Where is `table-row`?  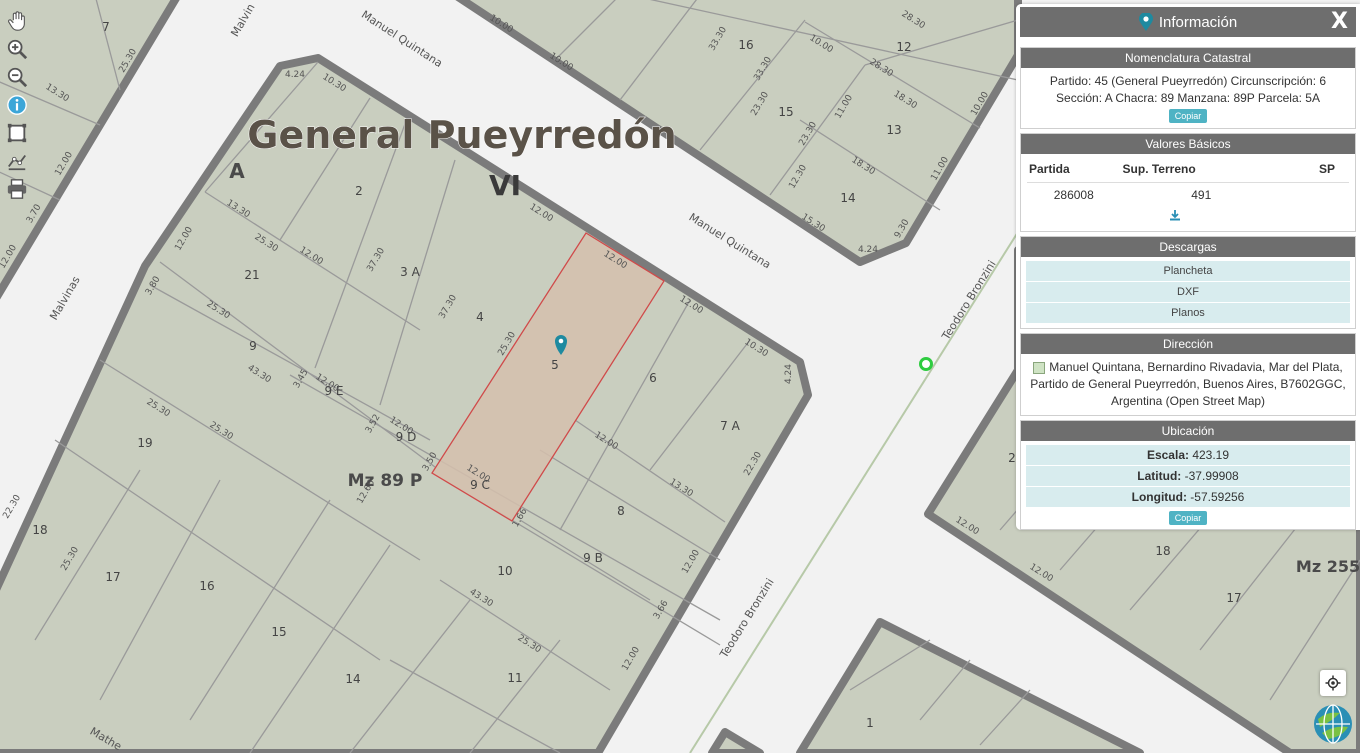 table-row is located at coordinates (1188, 215).